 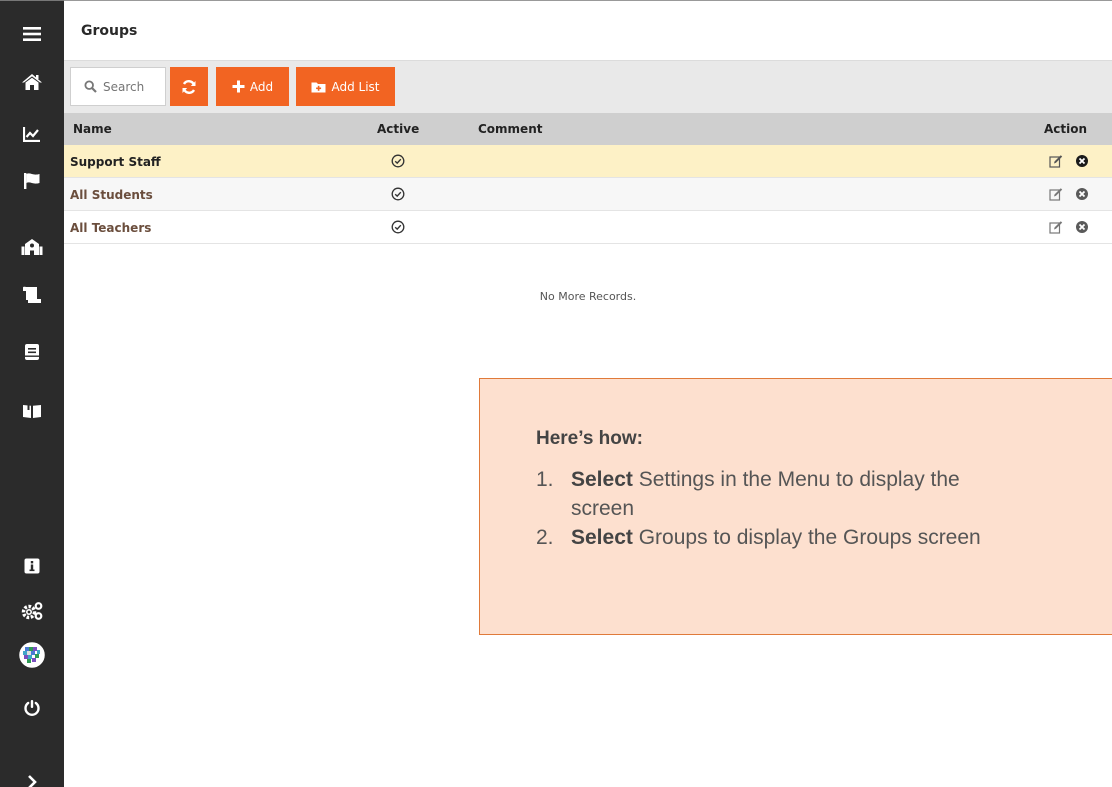 I want to click on menu-icon, so click(x=32, y=34).